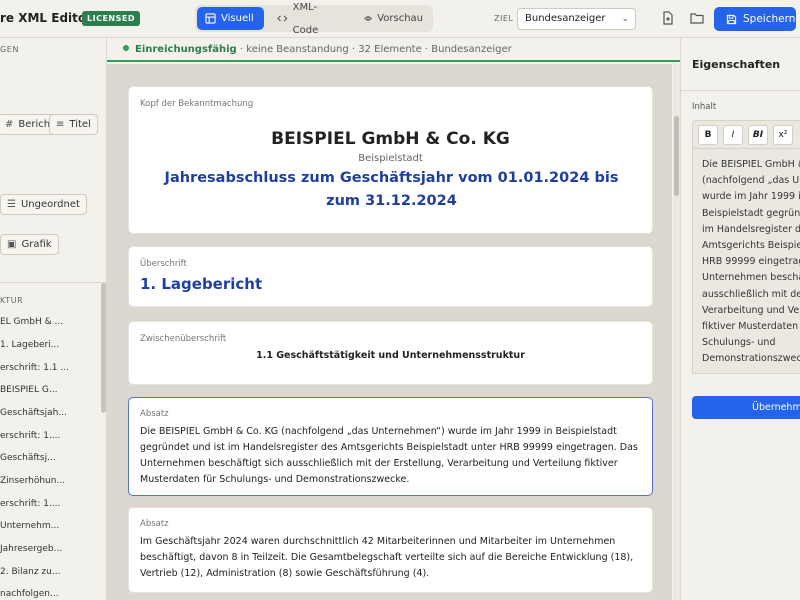  I want to click on image-icon: ▣, so click(12, 244).